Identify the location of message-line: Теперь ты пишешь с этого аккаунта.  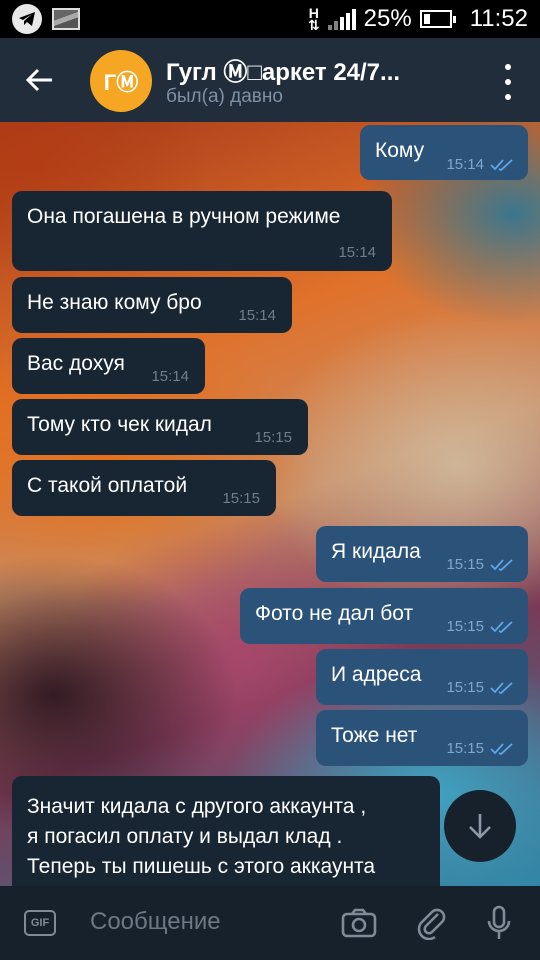
(201, 866).